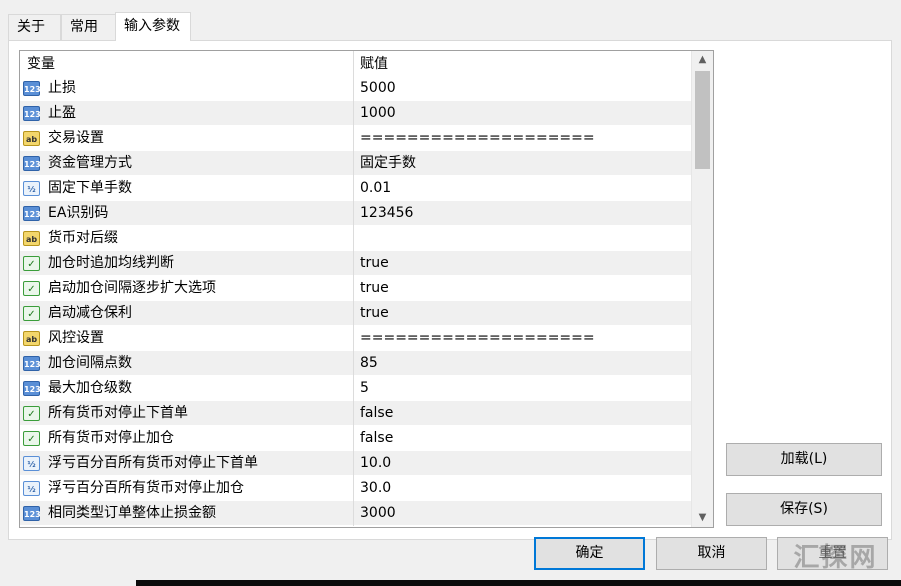 The width and height of the screenshot is (901, 586). I want to click on variable-cell: ½ 固定下单手数, so click(187, 188).